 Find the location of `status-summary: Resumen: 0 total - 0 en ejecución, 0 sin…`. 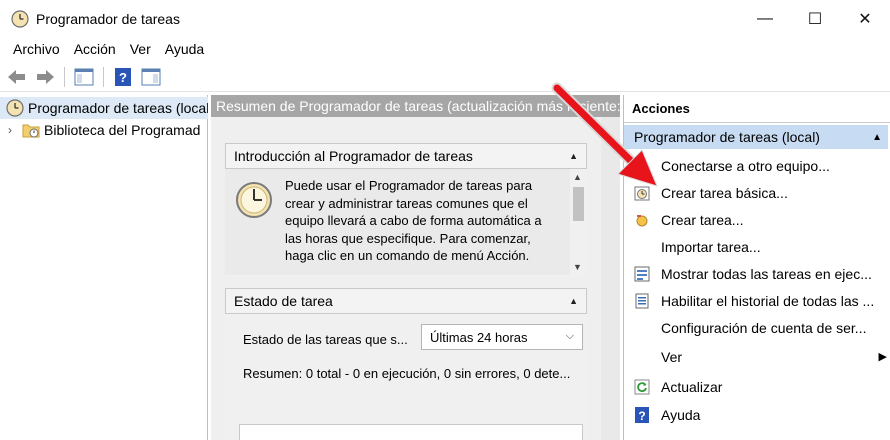

status-summary: Resumen: 0 total - 0 en ejecución, 0 sin… is located at coordinates (407, 373).